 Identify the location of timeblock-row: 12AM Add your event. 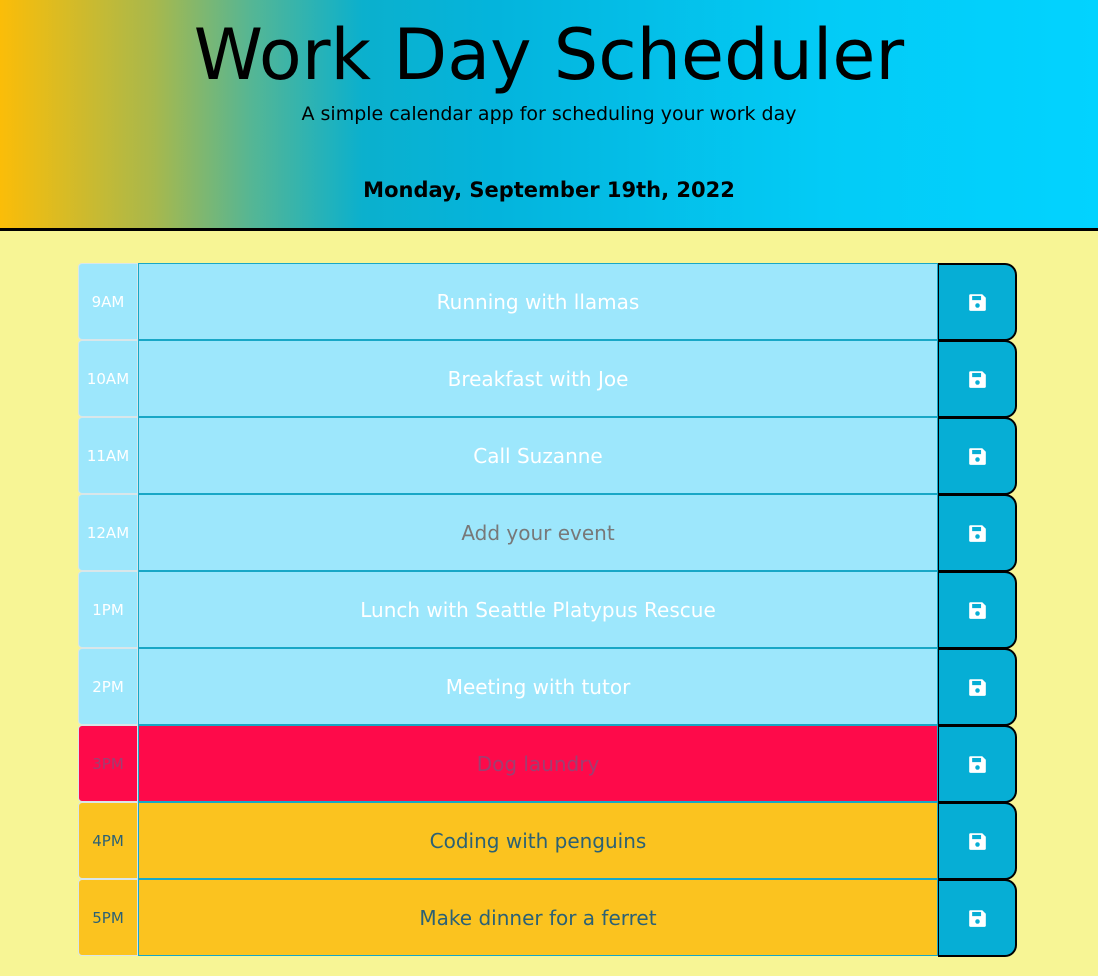
(548, 533).